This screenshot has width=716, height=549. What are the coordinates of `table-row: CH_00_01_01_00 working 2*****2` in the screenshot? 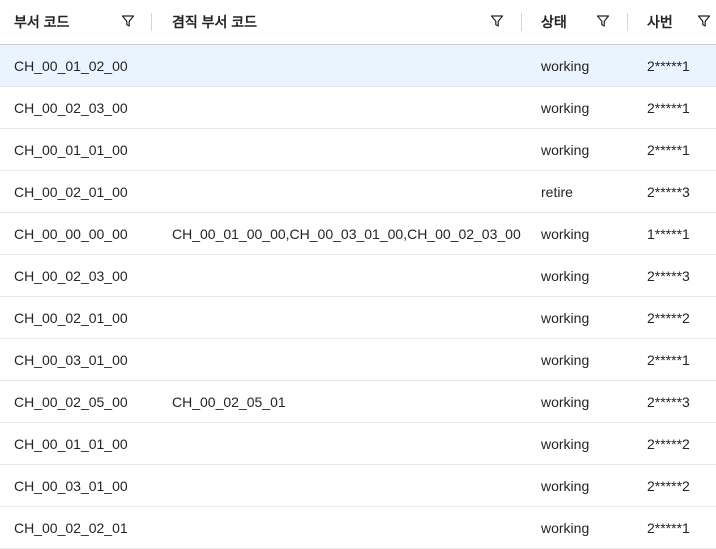 It's located at (358, 444).